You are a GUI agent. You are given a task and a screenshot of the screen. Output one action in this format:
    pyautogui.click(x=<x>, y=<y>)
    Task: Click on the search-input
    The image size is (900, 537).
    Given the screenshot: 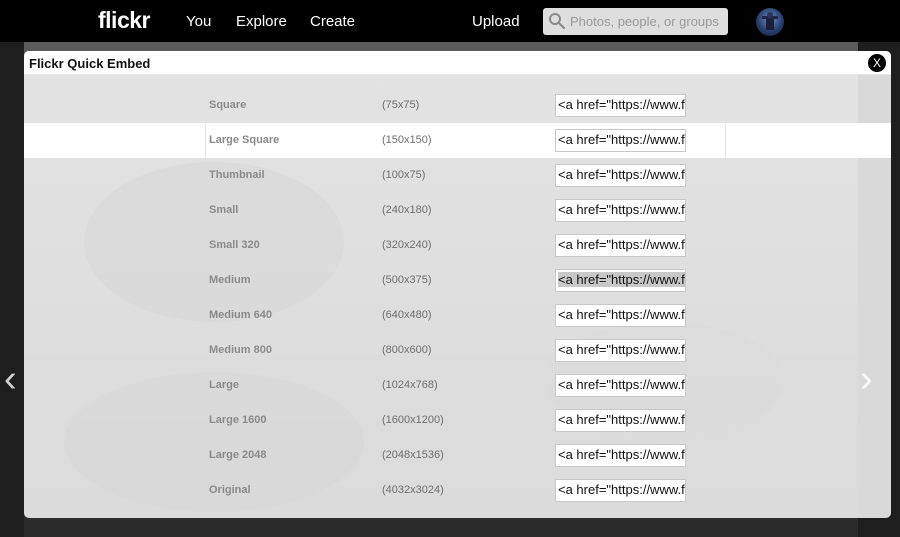 What is the action you would take?
    pyautogui.click(x=646, y=21)
    